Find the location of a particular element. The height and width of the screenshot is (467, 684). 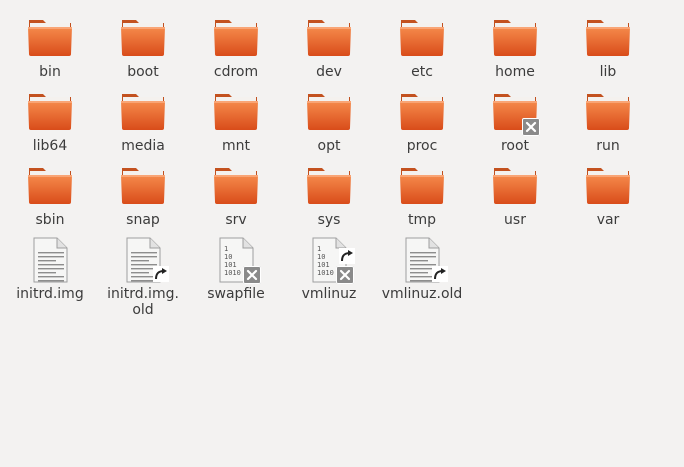

file-item-opt: opt is located at coordinates (329, 116).